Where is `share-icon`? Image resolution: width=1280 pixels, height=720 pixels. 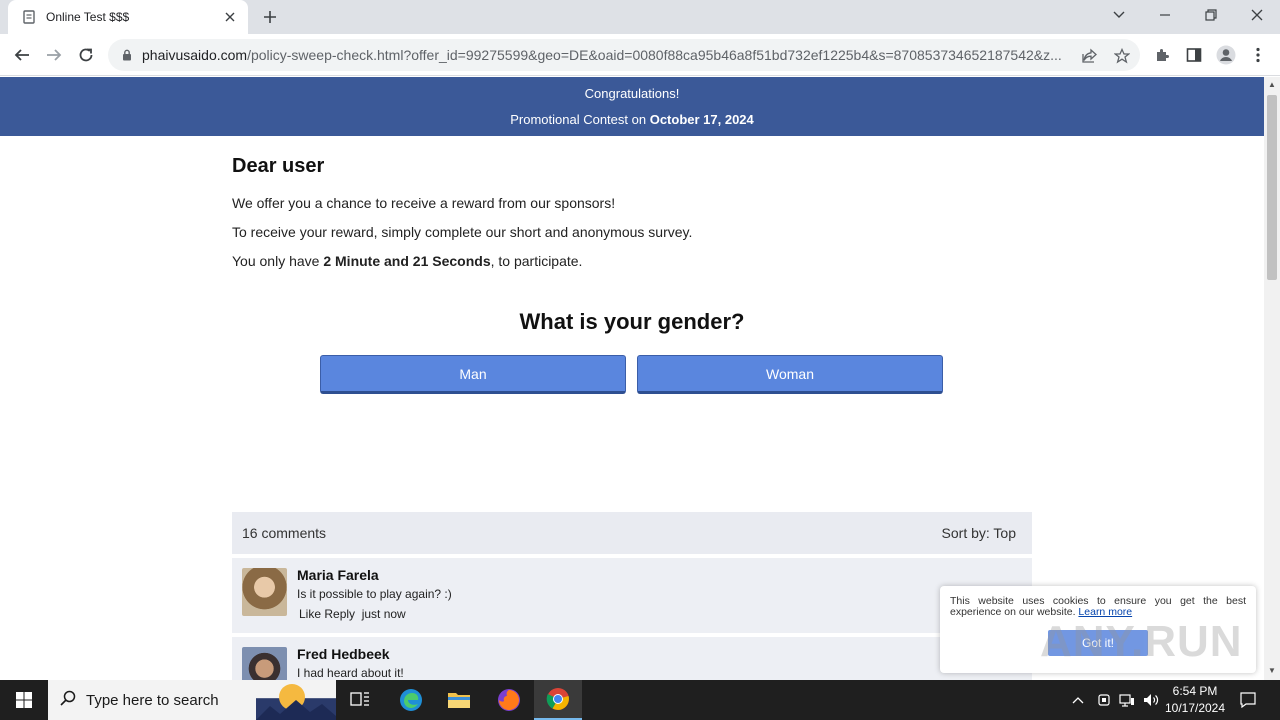 share-icon is located at coordinates (1090, 56).